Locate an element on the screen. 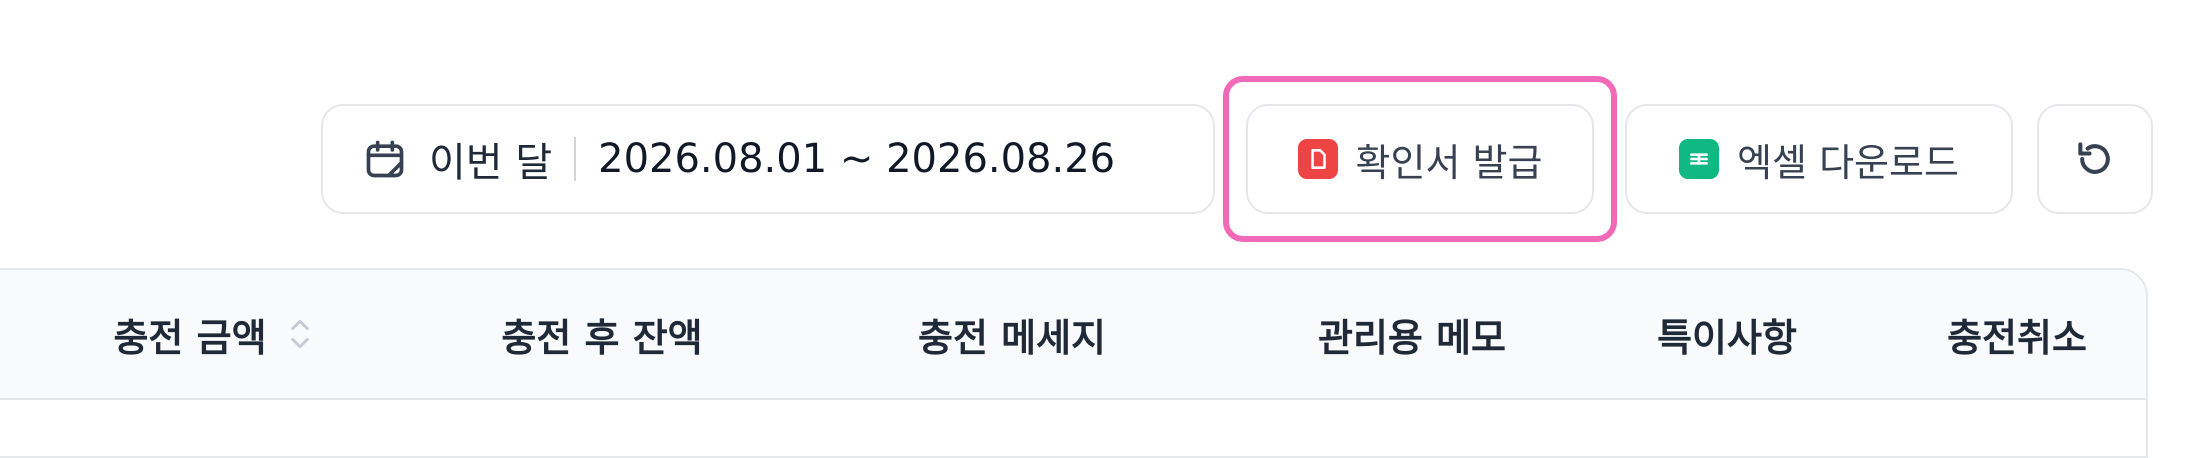 The width and height of the screenshot is (2199, 458). column-header-label: 충전취소 is located at coordinates (2017, 337).